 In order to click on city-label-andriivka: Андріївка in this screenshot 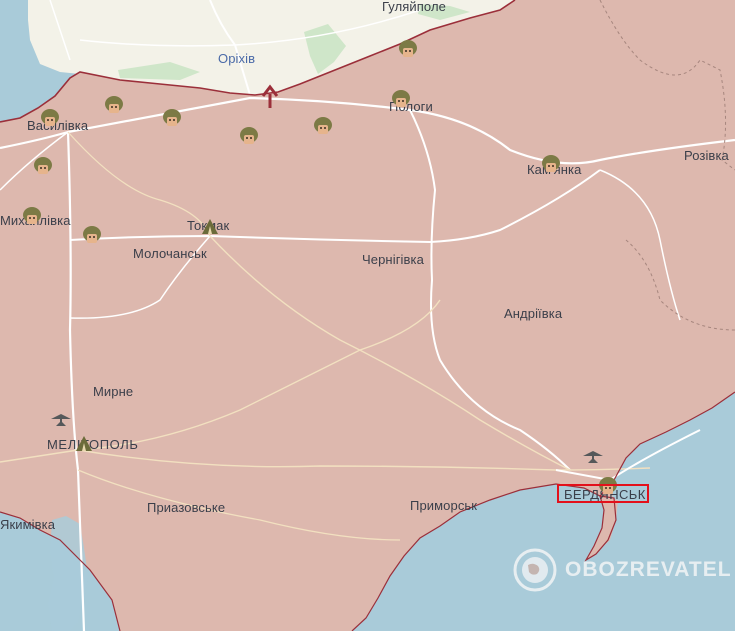, I will do `click(533, 313)`.